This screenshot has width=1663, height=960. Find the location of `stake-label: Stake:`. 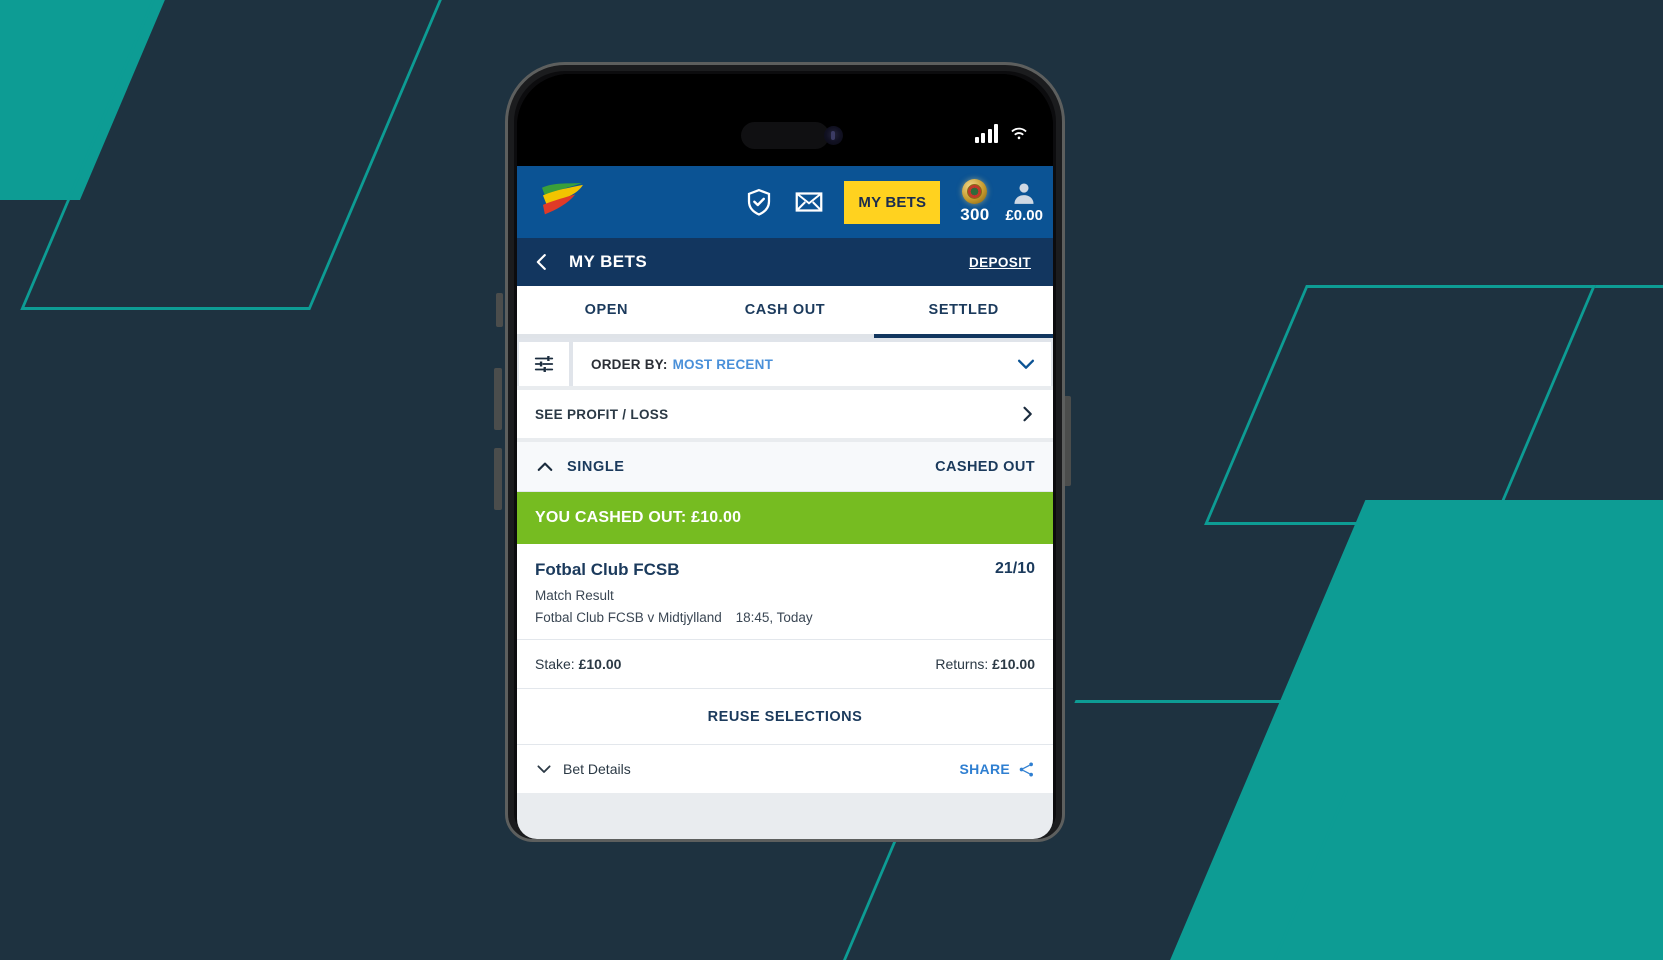

stake-label: Stake: is located at coordinates (555, 664).